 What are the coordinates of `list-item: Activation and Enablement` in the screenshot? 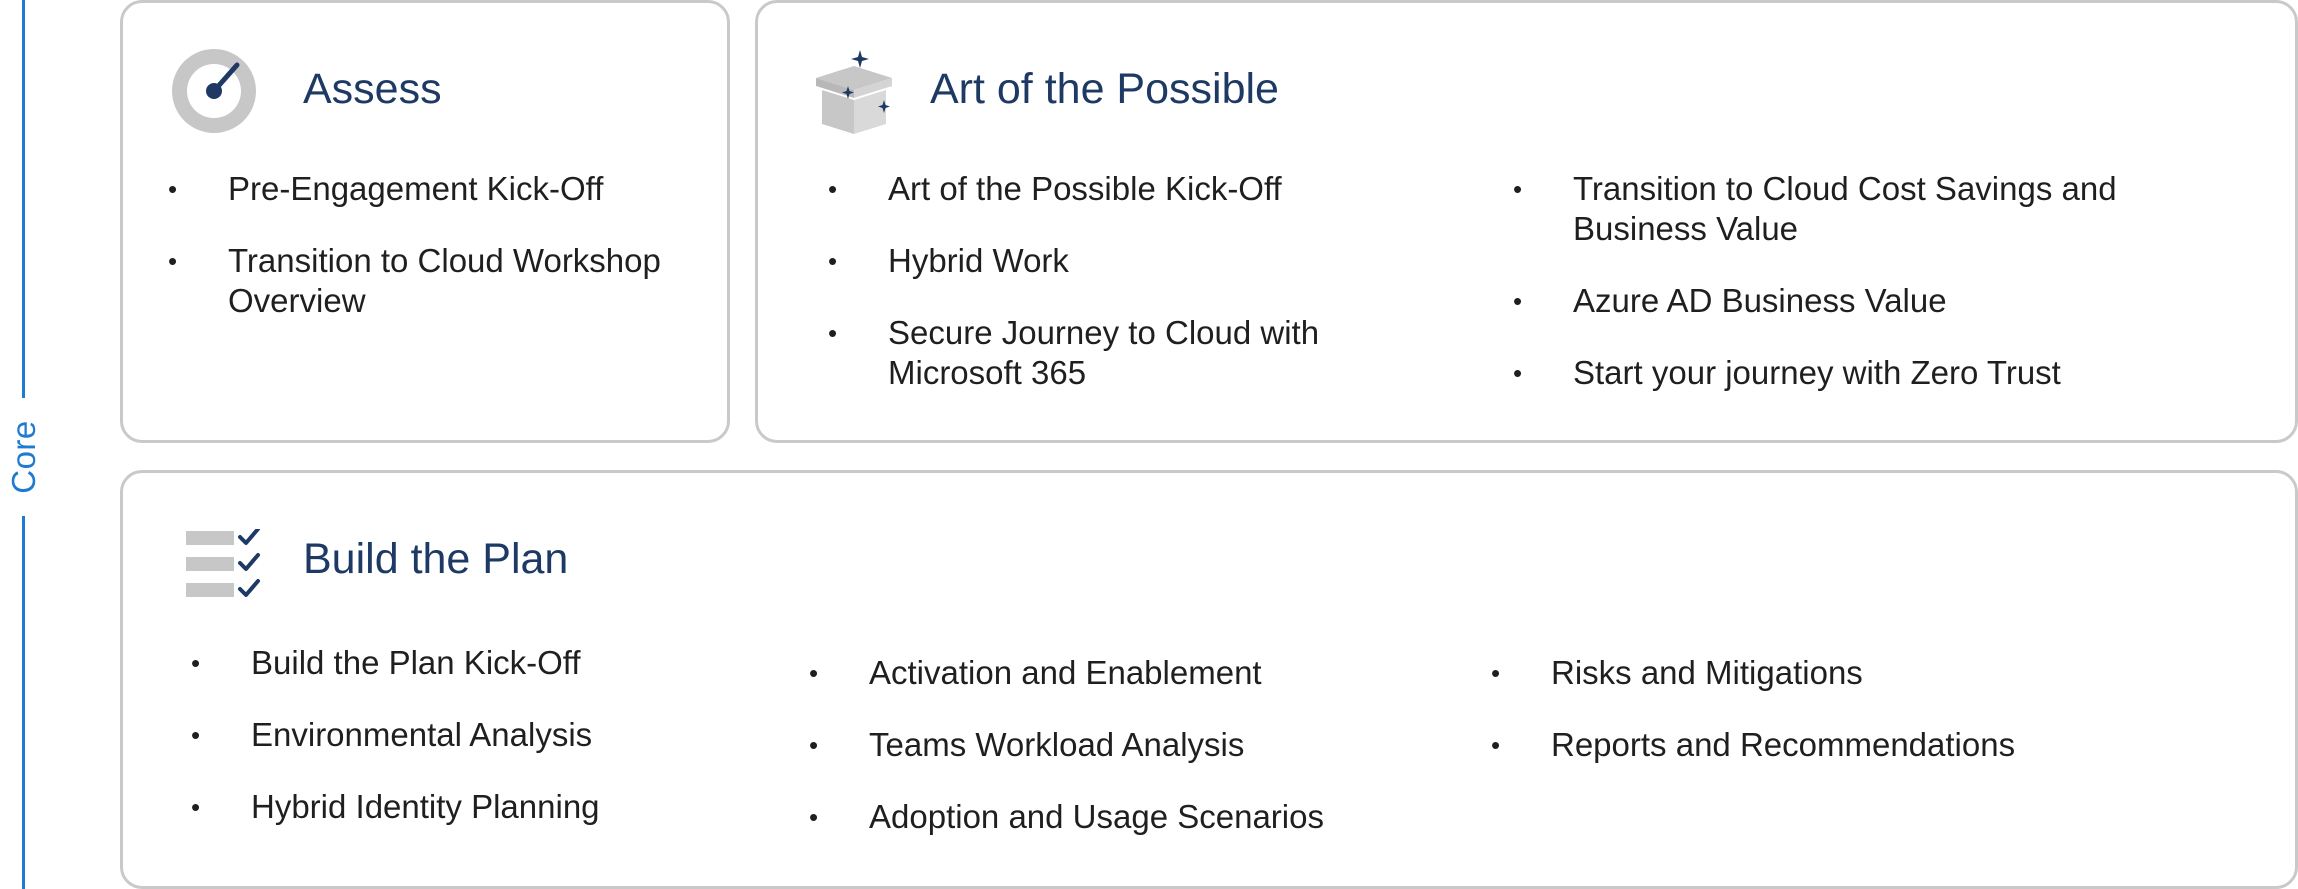 It's located at (1119, 673).